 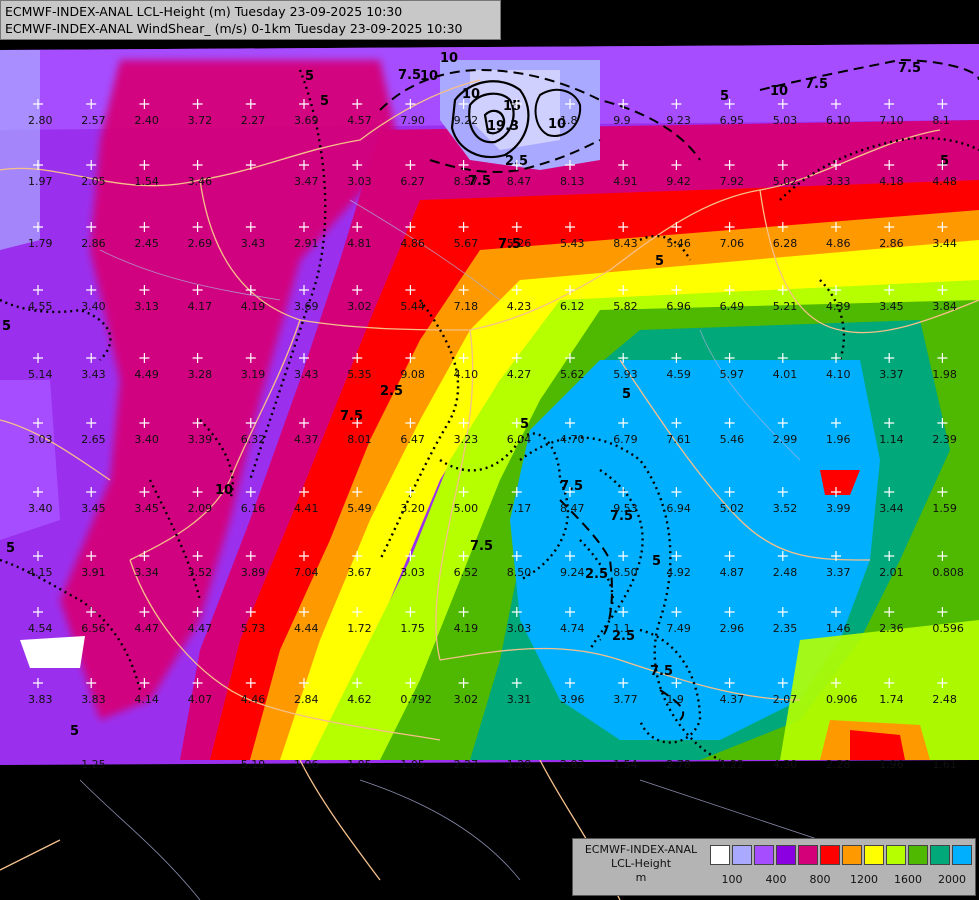 What do you see at coordinates (519, 699) in the screenshot?
I see `grid-value: 3.31` at bounding box center [519, 699].